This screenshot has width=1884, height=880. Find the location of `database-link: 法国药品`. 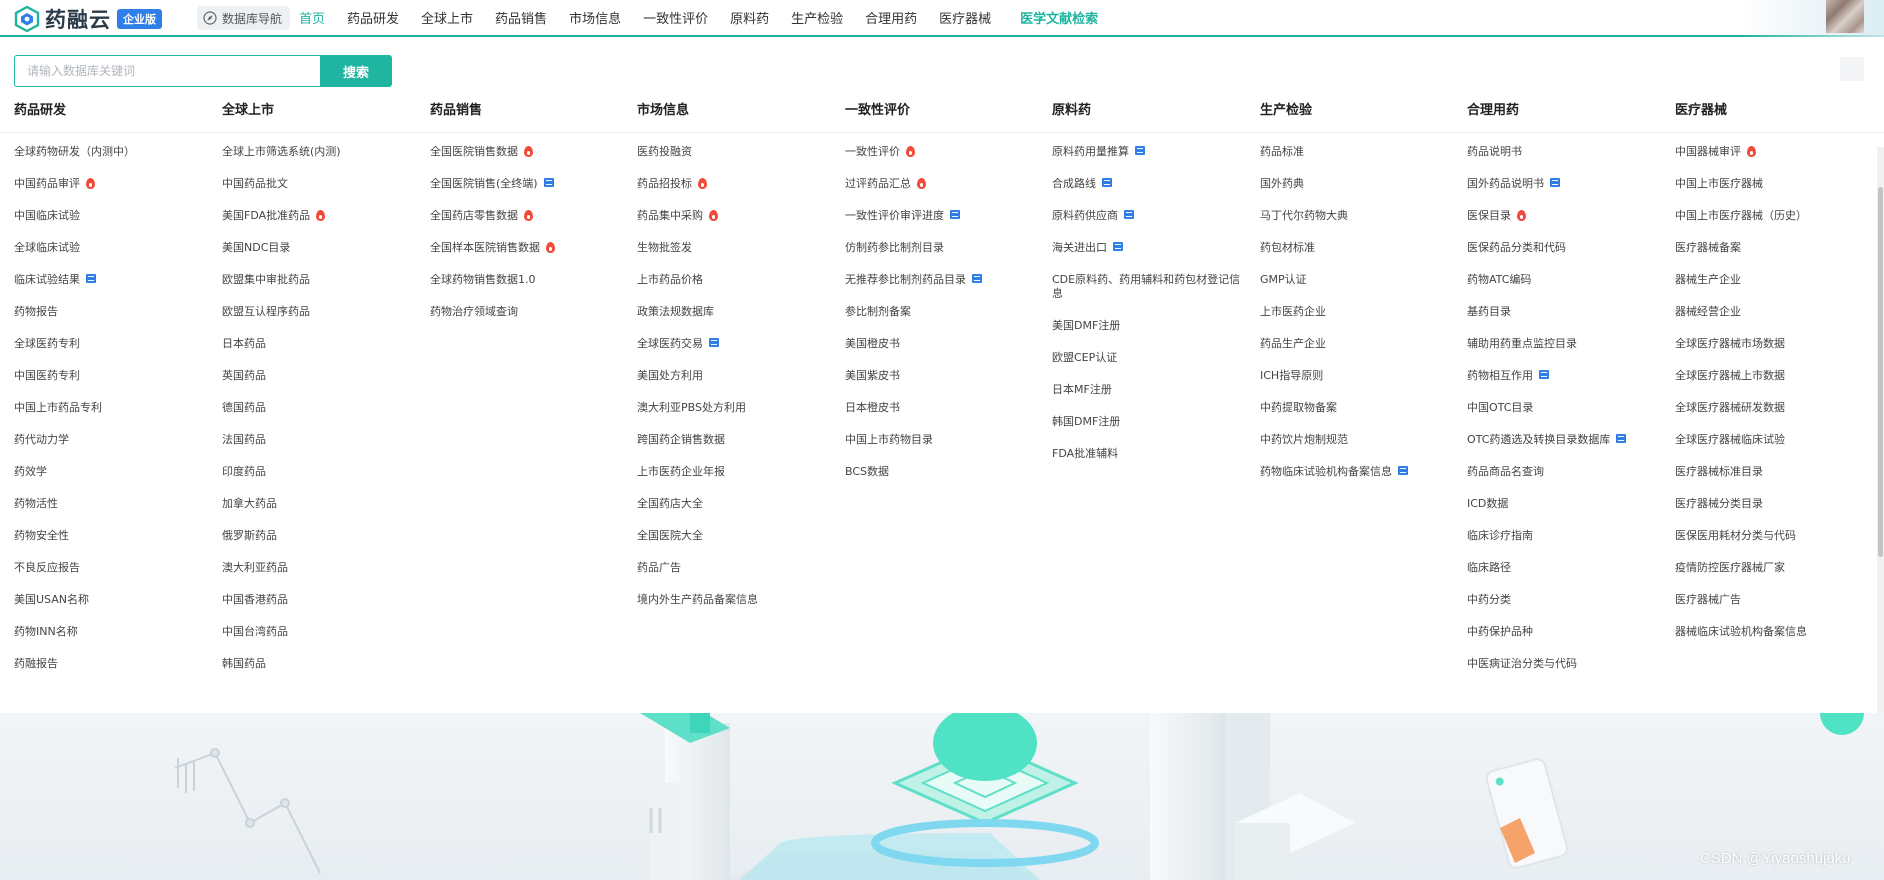

database-link: 法国药品 is located at coordinates (322, 449).